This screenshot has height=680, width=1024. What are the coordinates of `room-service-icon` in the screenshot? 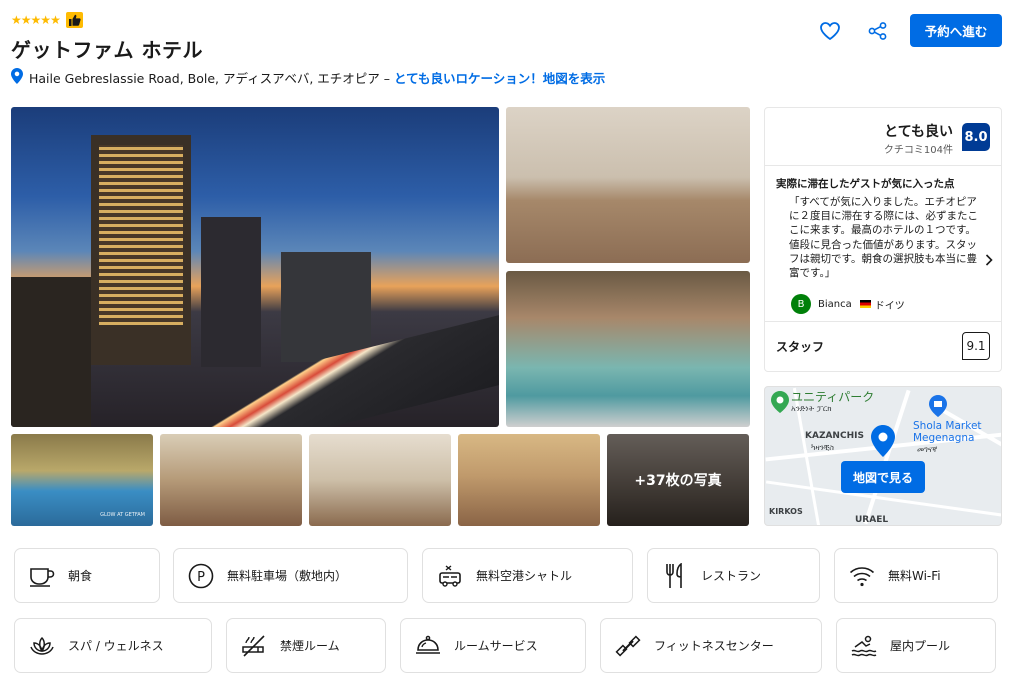 It's located at (428, 646).